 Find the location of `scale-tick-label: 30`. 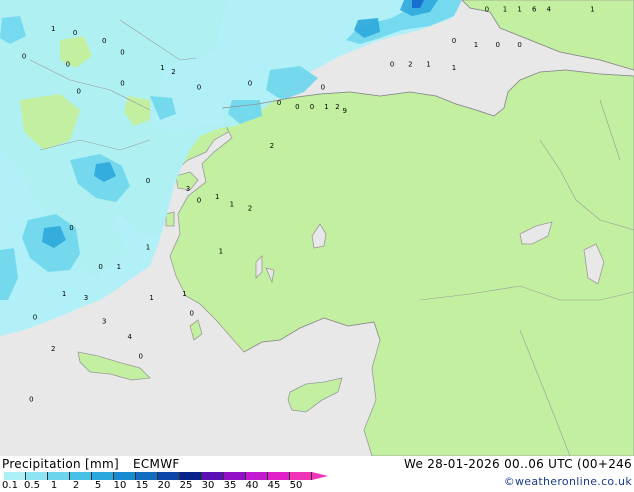

scale-tick-label: 30 is located at coordinates (208, 485).